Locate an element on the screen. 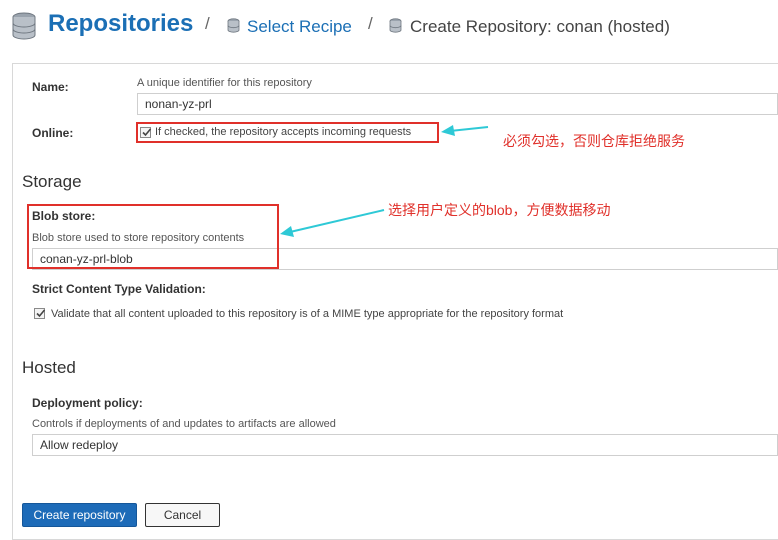  annotation-arrow-blob is located at coordinates (332, 223).